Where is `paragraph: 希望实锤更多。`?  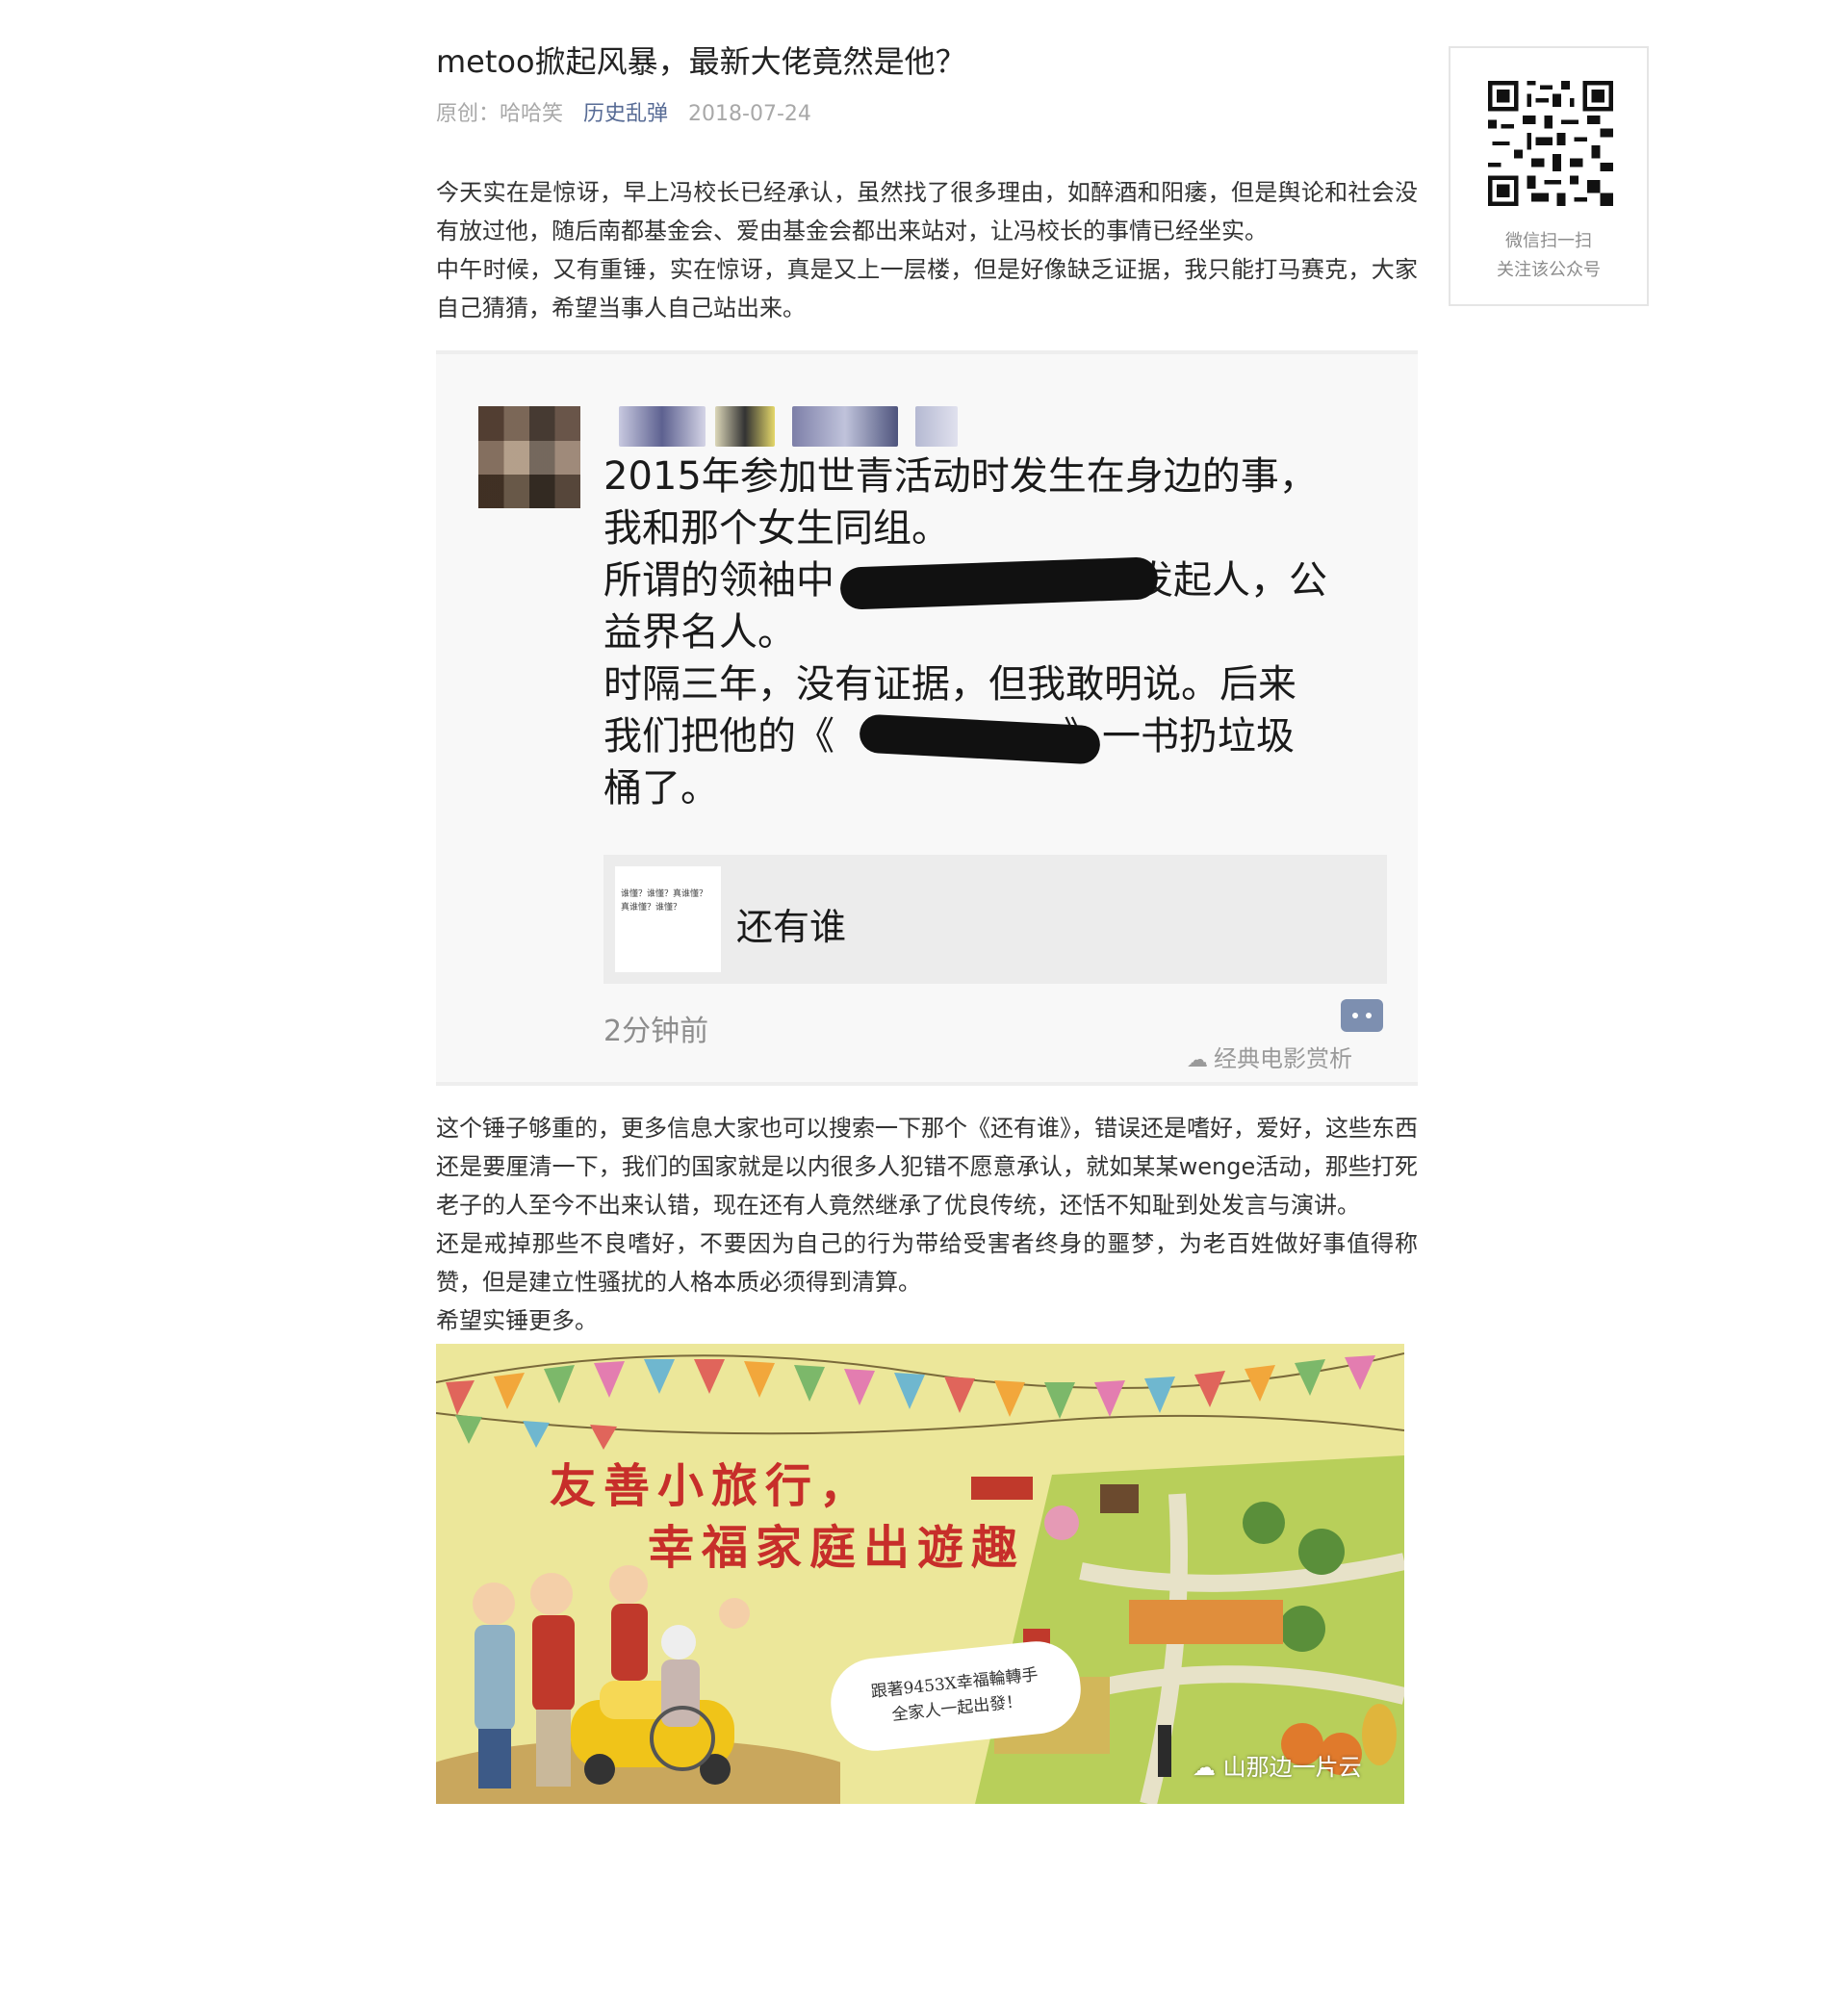 paragraph: 希望实锤更多。 is located at coordinates (517, 1320).